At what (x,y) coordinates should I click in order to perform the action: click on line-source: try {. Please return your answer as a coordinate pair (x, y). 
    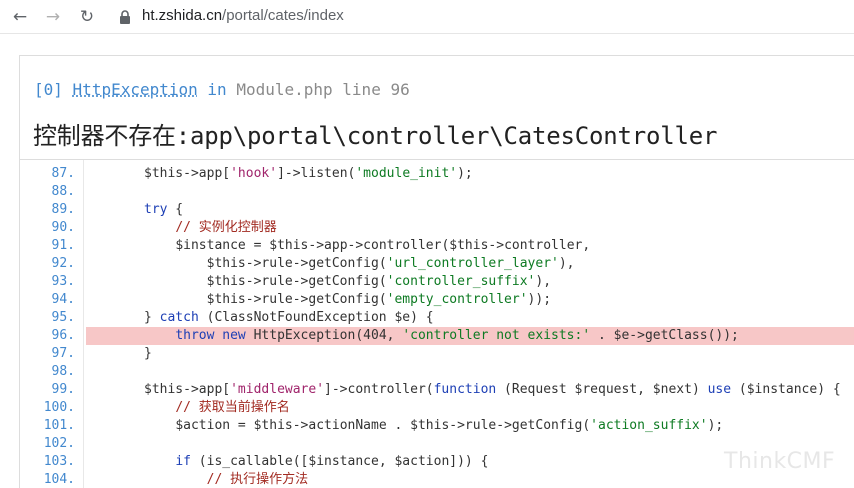
    Looking at the image, I should click on (164, 209).